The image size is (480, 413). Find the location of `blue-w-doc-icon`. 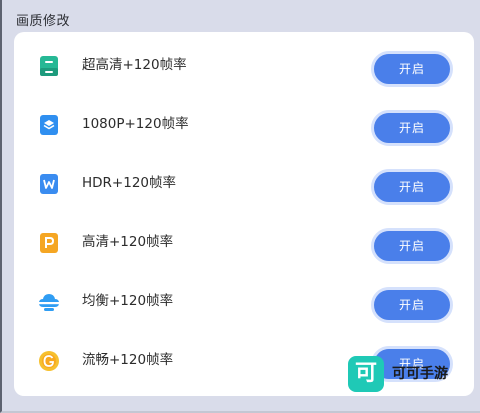

blue-w-doc-icon is located at coordinates (49, 184).